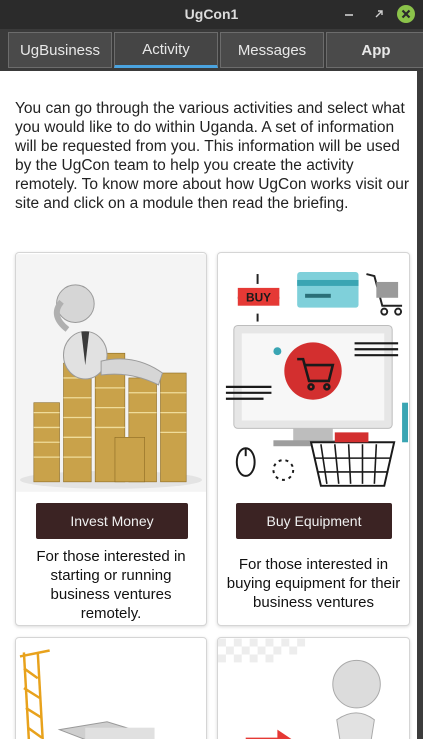  I want to click on maximize-icon, so click(379, 14).